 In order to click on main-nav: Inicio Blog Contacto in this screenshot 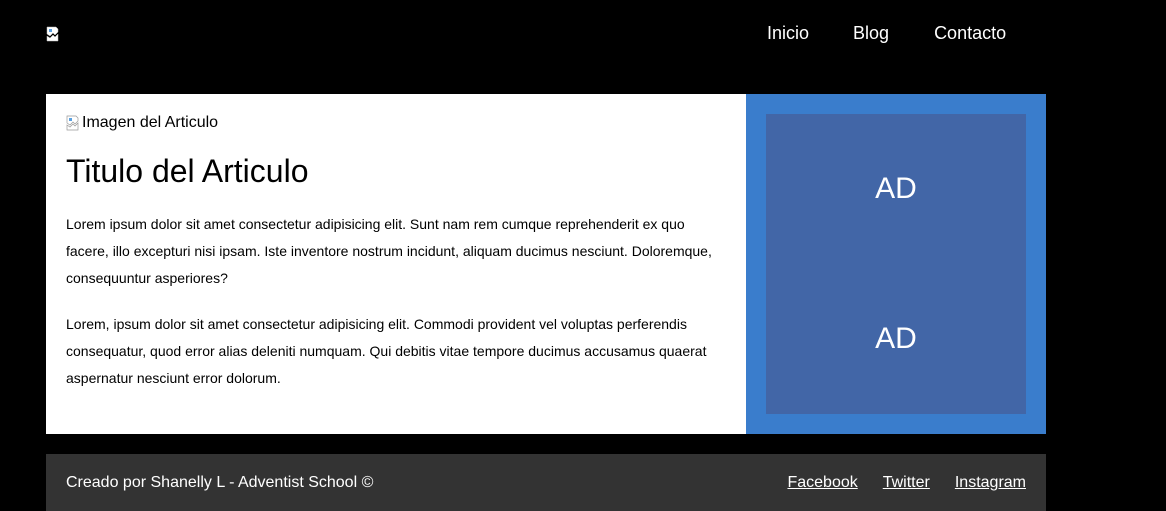, I will do `click(886, 33)`.